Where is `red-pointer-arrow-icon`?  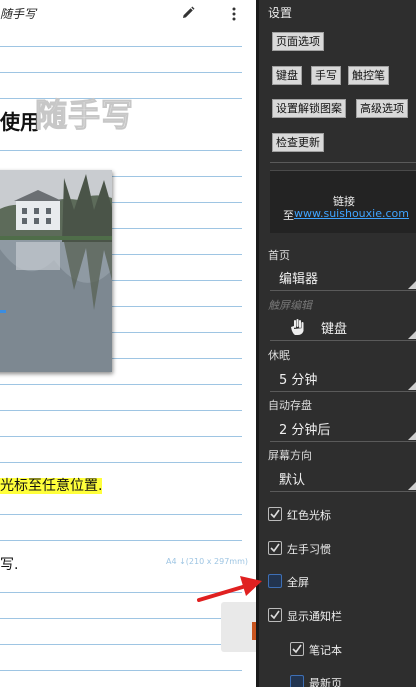
red-pointer-arrow-icon is located at coordinates (229, 589).